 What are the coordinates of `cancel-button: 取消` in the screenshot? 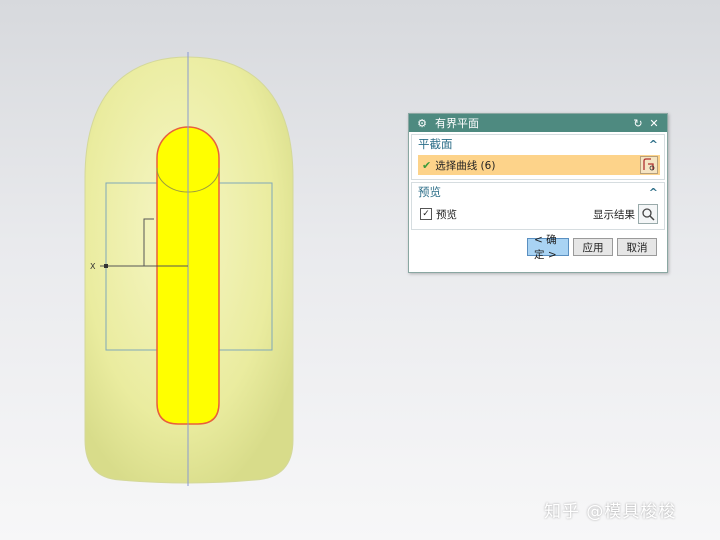 It's located at (637, 247).